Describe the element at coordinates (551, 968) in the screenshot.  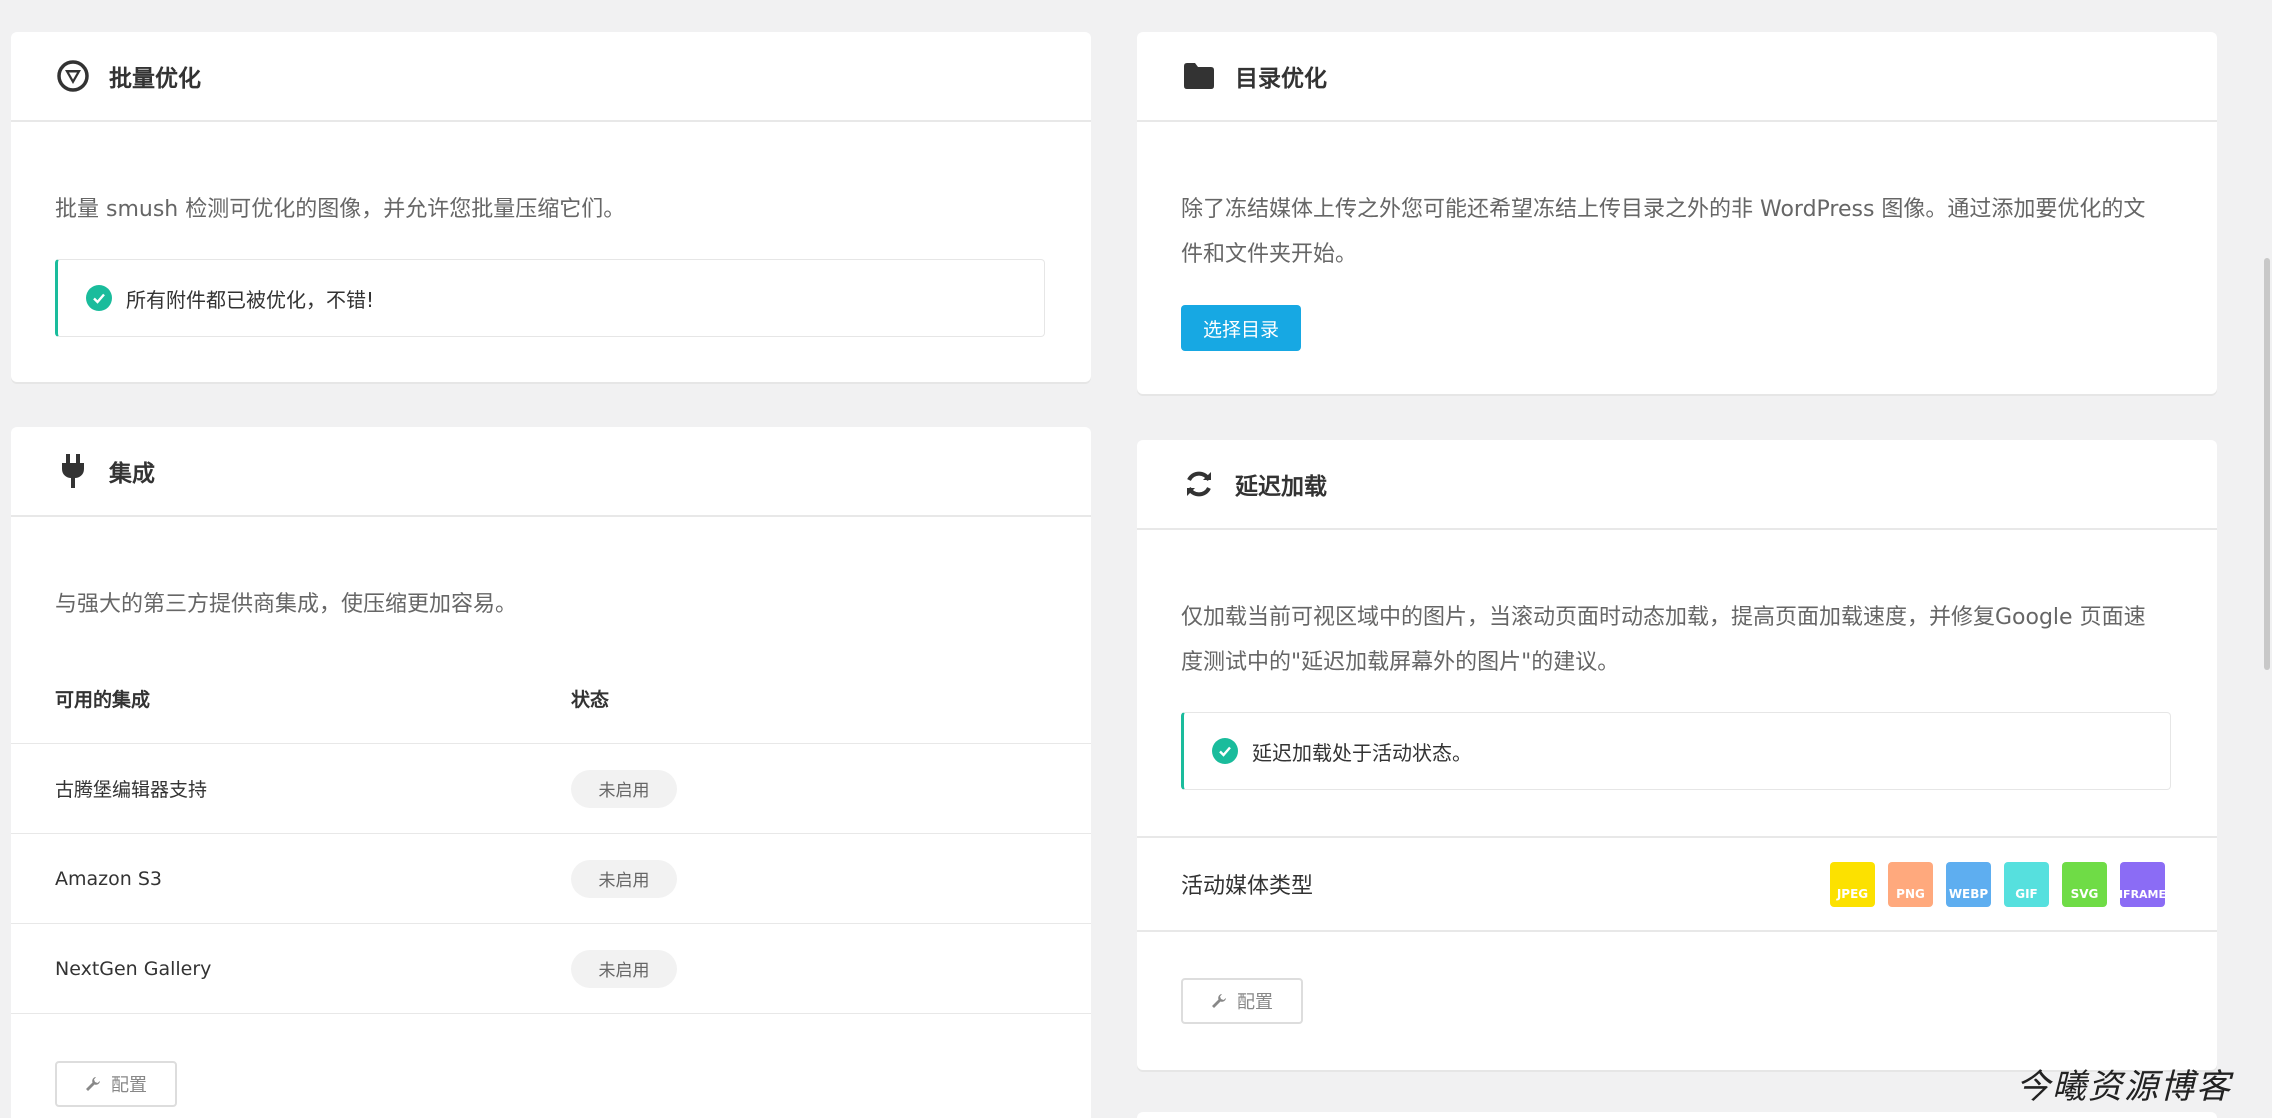
I see `table-row: NextGen Gallery 未启用` at that location.